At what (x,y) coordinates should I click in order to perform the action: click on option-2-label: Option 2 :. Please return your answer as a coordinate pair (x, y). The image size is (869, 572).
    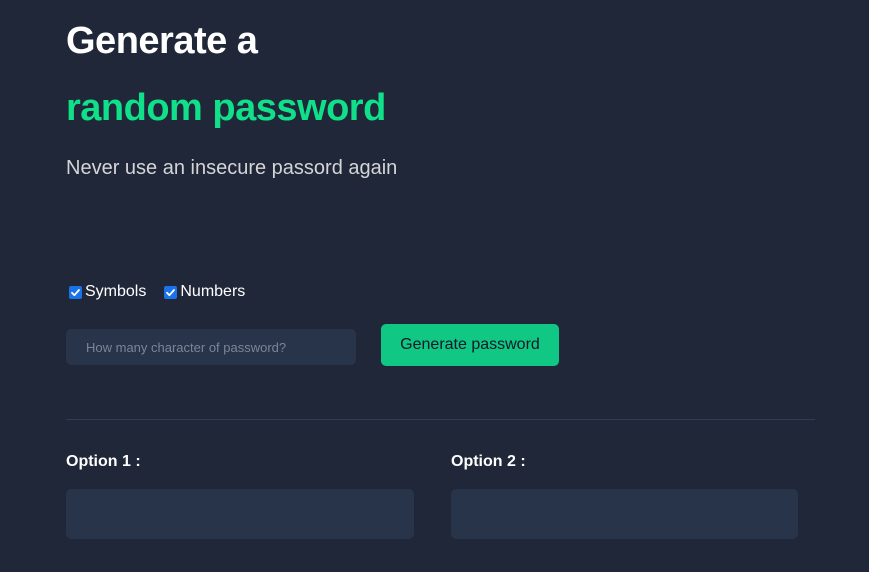
    Looking at the image, I should click on (488, 461).